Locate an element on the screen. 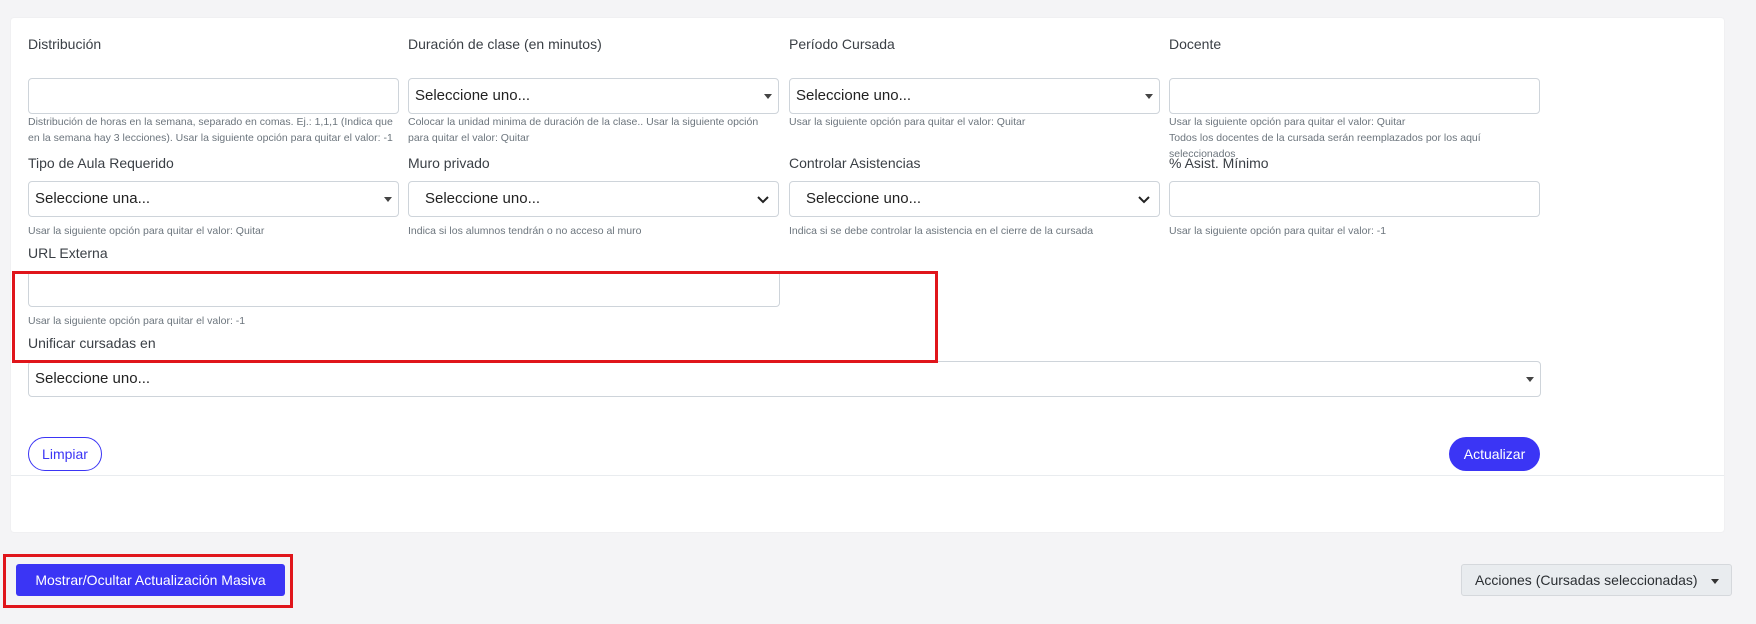  acciones-dropdown: Acciones (Cursadas seleccionadas) is located at coordinates (1596, 580).